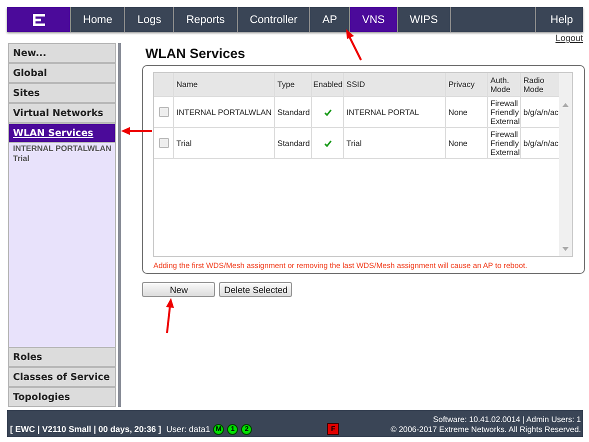 This screenshot has width=589, height=442. I want to click on system-info-text: [ EWC | V2110 Small | 00 days, 20:36 ], so click(86, 429).